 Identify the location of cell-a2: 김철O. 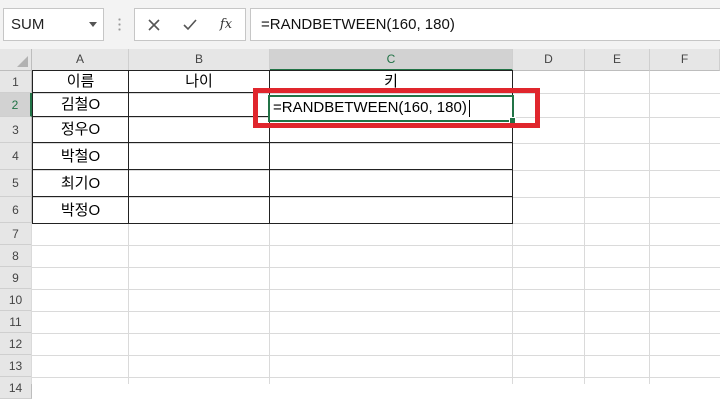
(80, 105).